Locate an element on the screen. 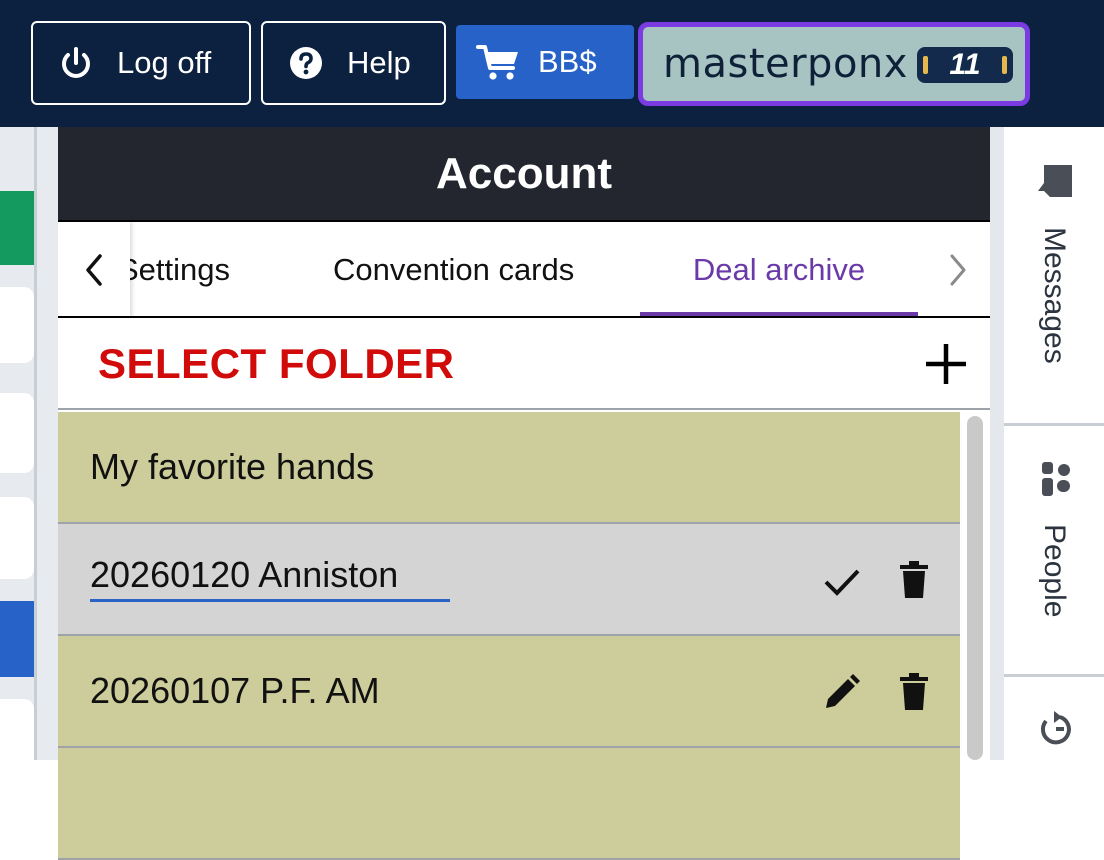  background-left-strip is located at coordinates (29, 443).